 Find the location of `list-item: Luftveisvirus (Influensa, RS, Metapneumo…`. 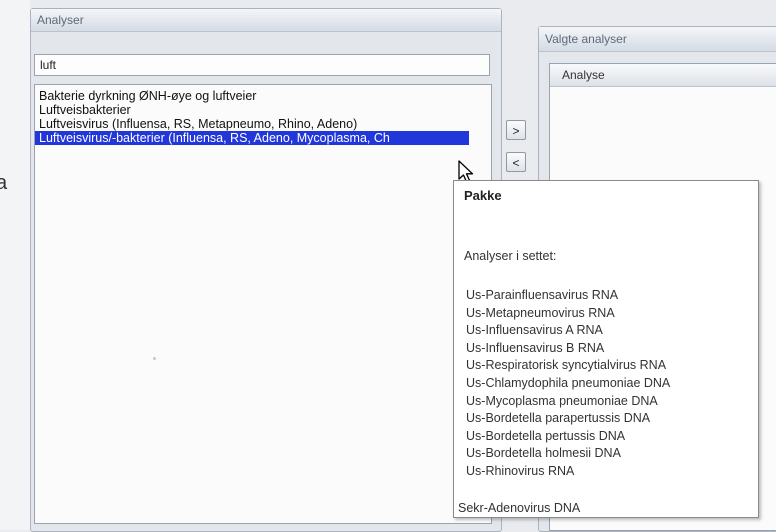

list-item: Luftveisvirus (Influensa, RS, Metapneumo… is located at coordinates (252, 124).